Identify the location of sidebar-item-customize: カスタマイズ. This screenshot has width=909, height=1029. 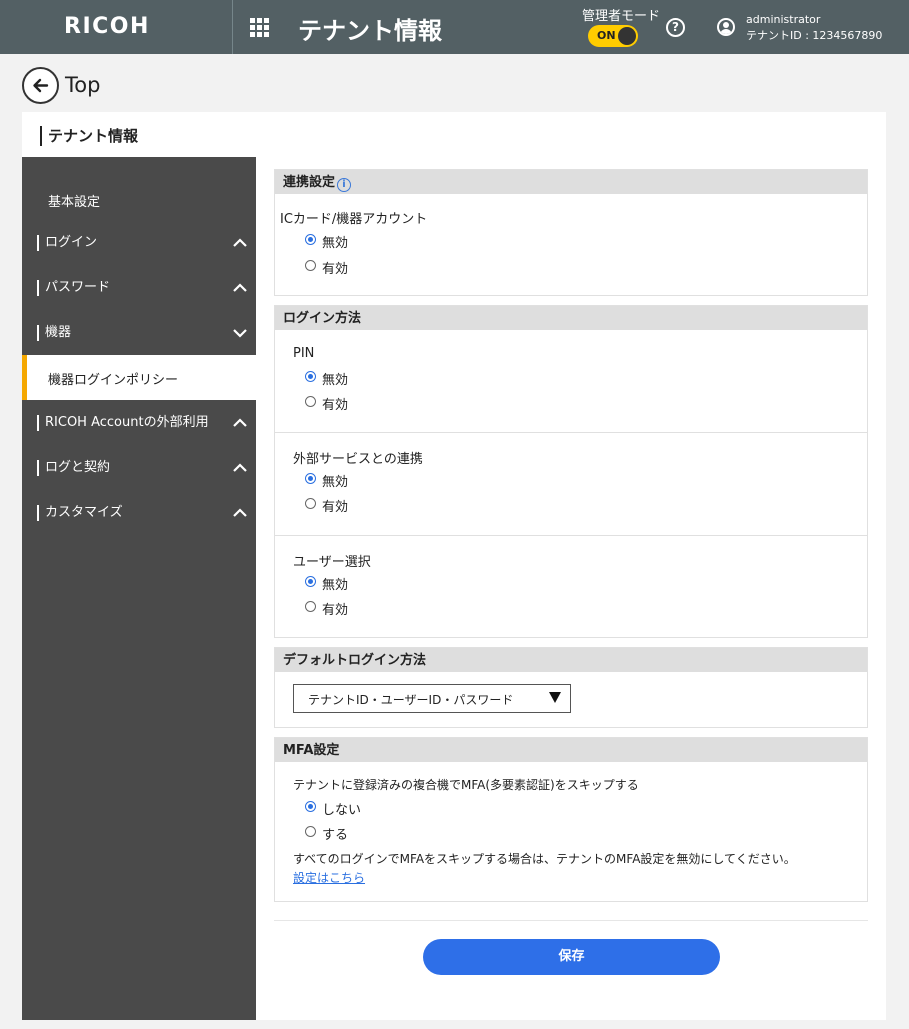
(139, 514).